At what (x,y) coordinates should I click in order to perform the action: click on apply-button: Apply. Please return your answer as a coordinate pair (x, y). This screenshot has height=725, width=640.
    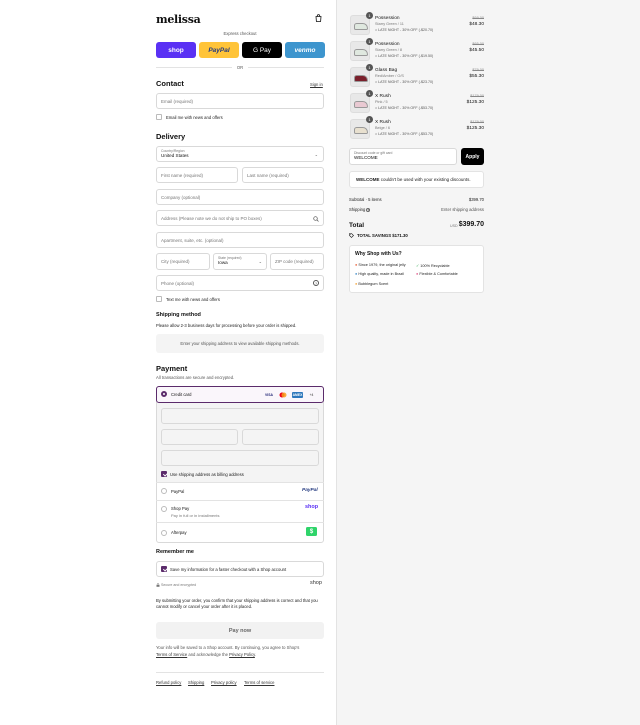
    Looking at the image, I should click on (472, 156).